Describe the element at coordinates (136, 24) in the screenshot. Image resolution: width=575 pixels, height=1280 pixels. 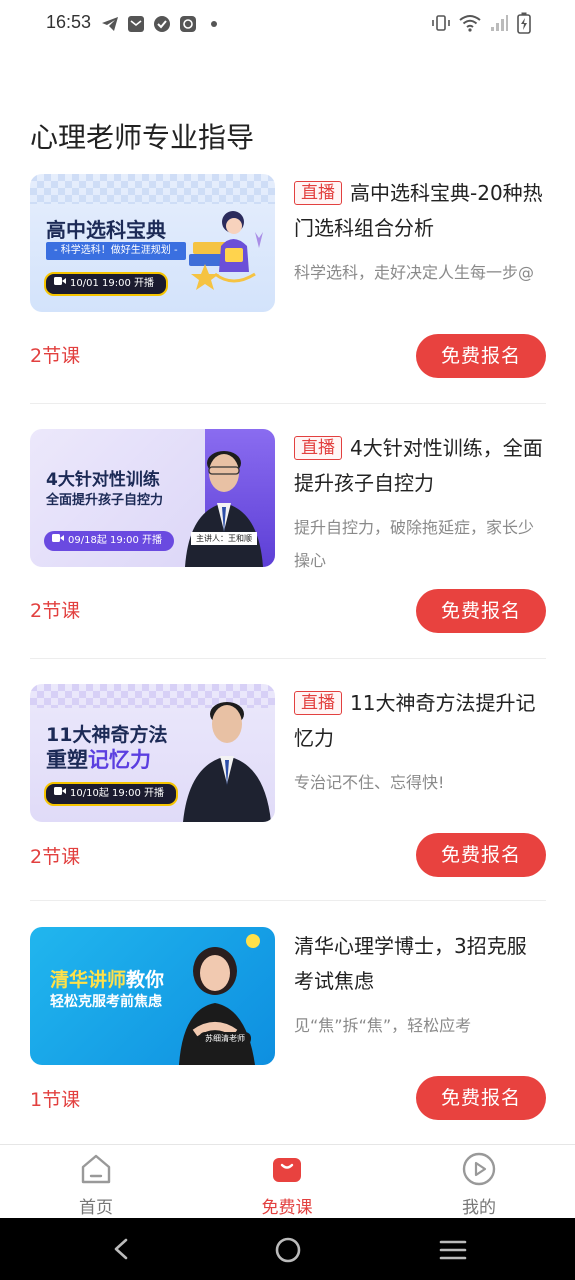
I see `mail-icon` at that location.